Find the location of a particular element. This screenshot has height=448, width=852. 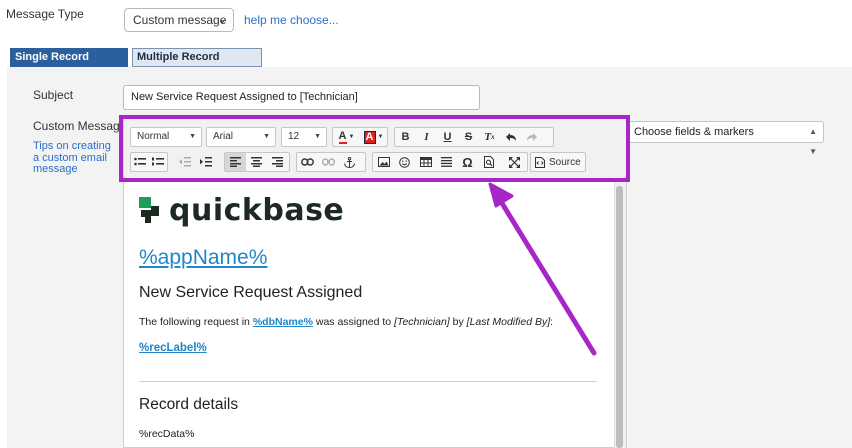

decrease-indent-button is located at coordinates (184, 162).